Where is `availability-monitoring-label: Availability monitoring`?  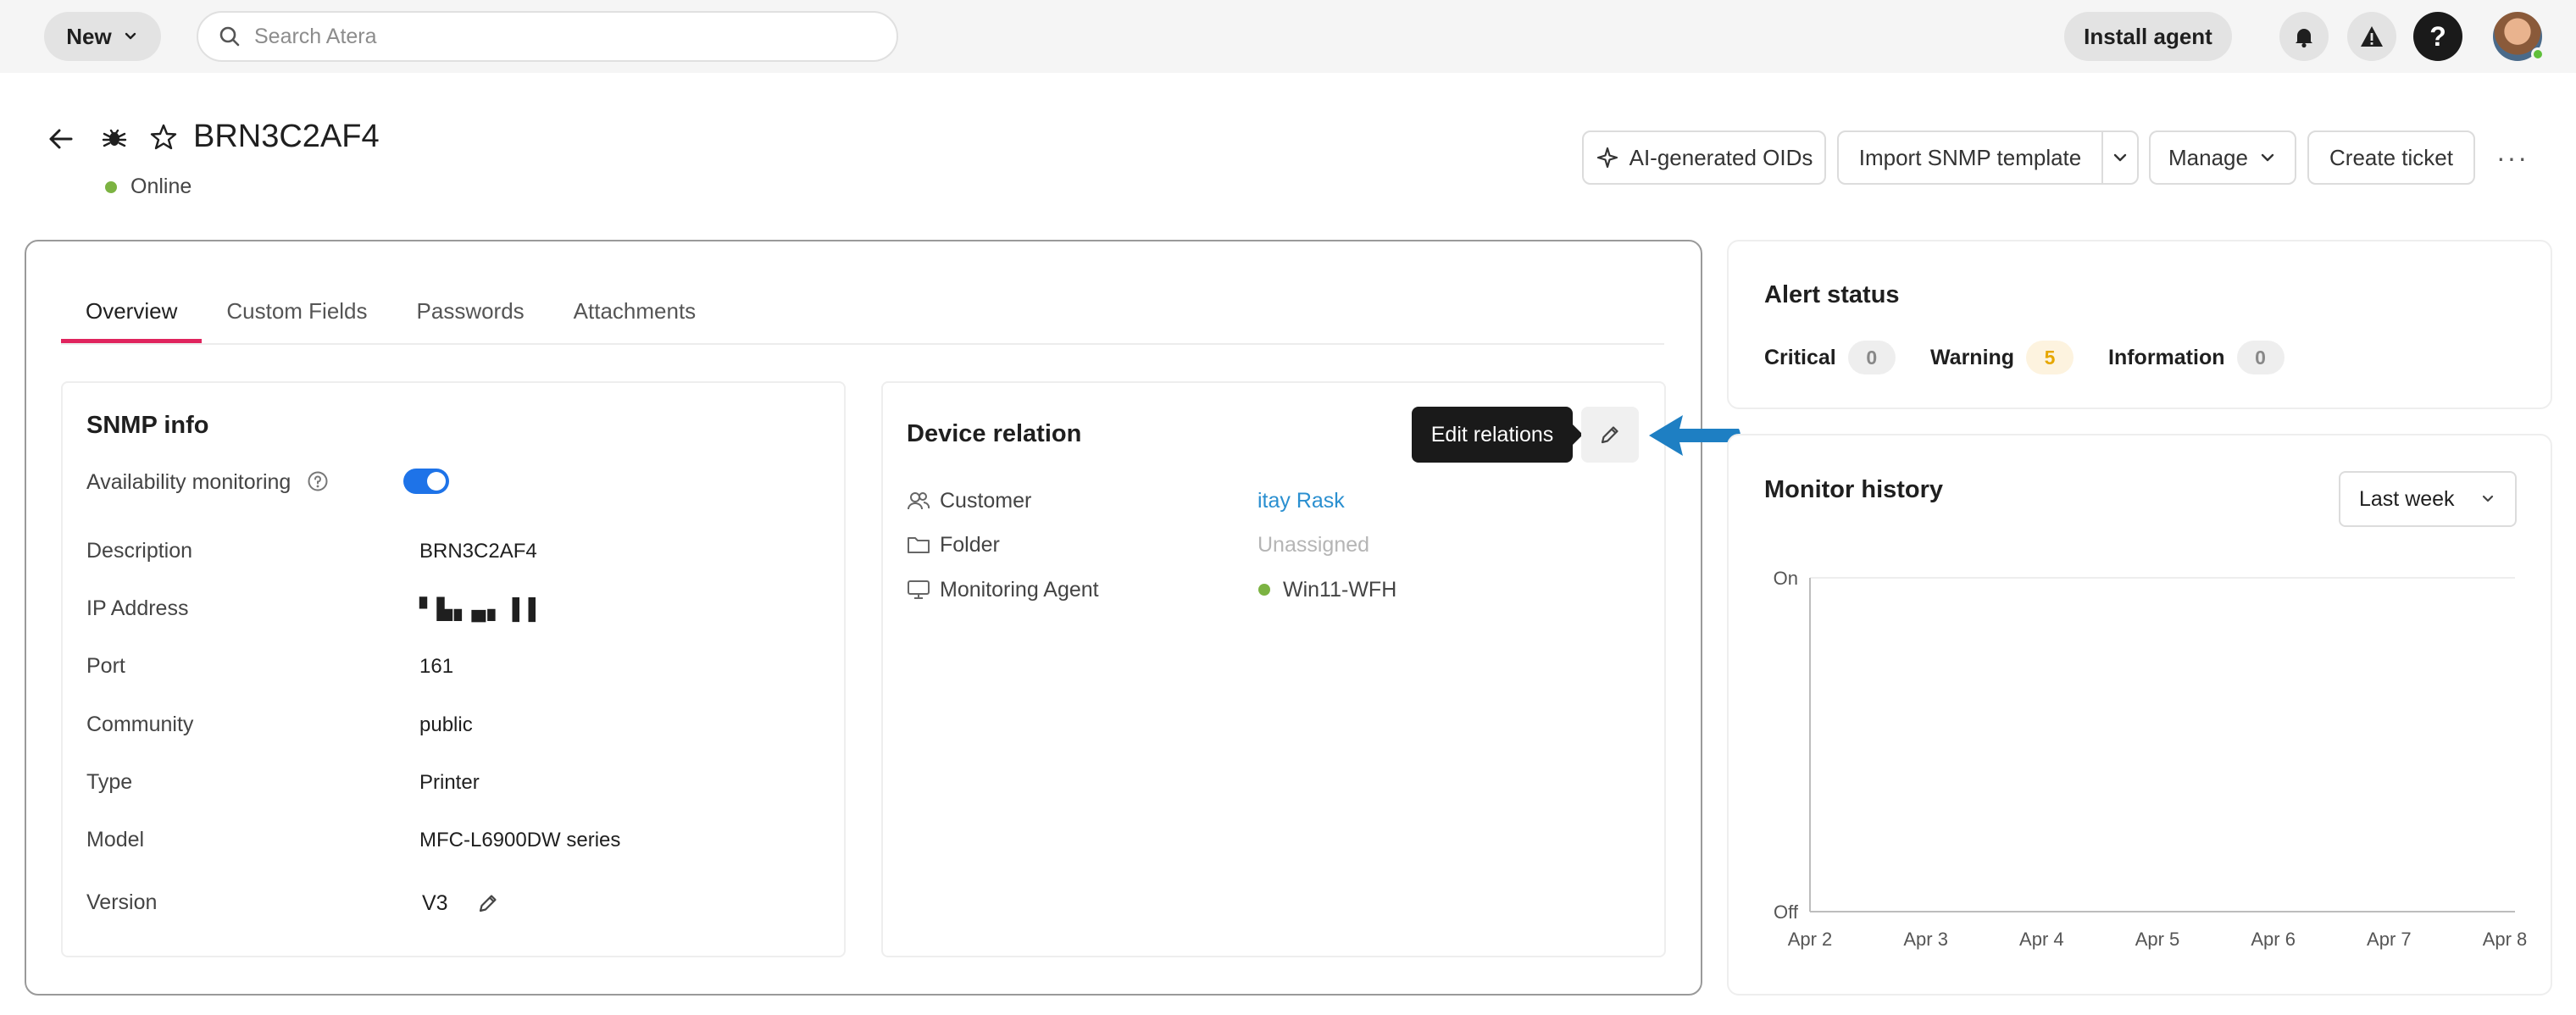 availability-monitoring-label: Availability monitoring is located at coordinates (188, 482).